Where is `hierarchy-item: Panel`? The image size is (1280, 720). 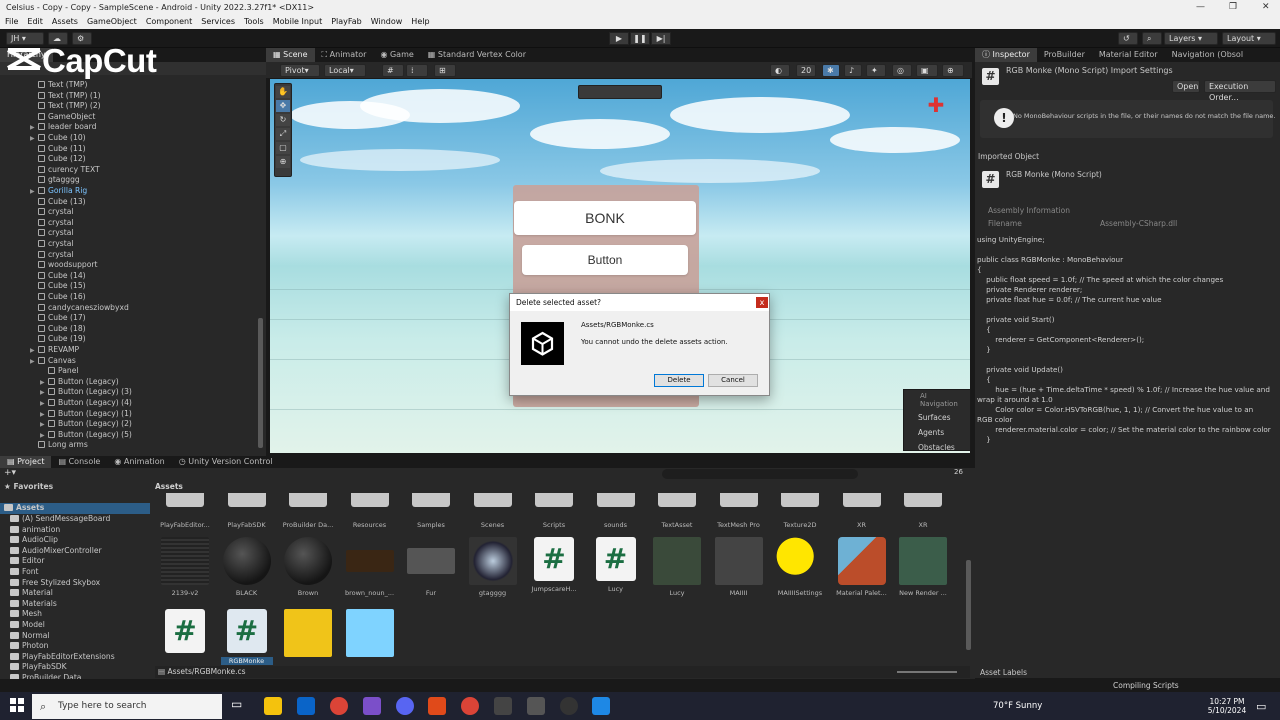 hierarchy-item: Panel is located at coordinates (59, 371).